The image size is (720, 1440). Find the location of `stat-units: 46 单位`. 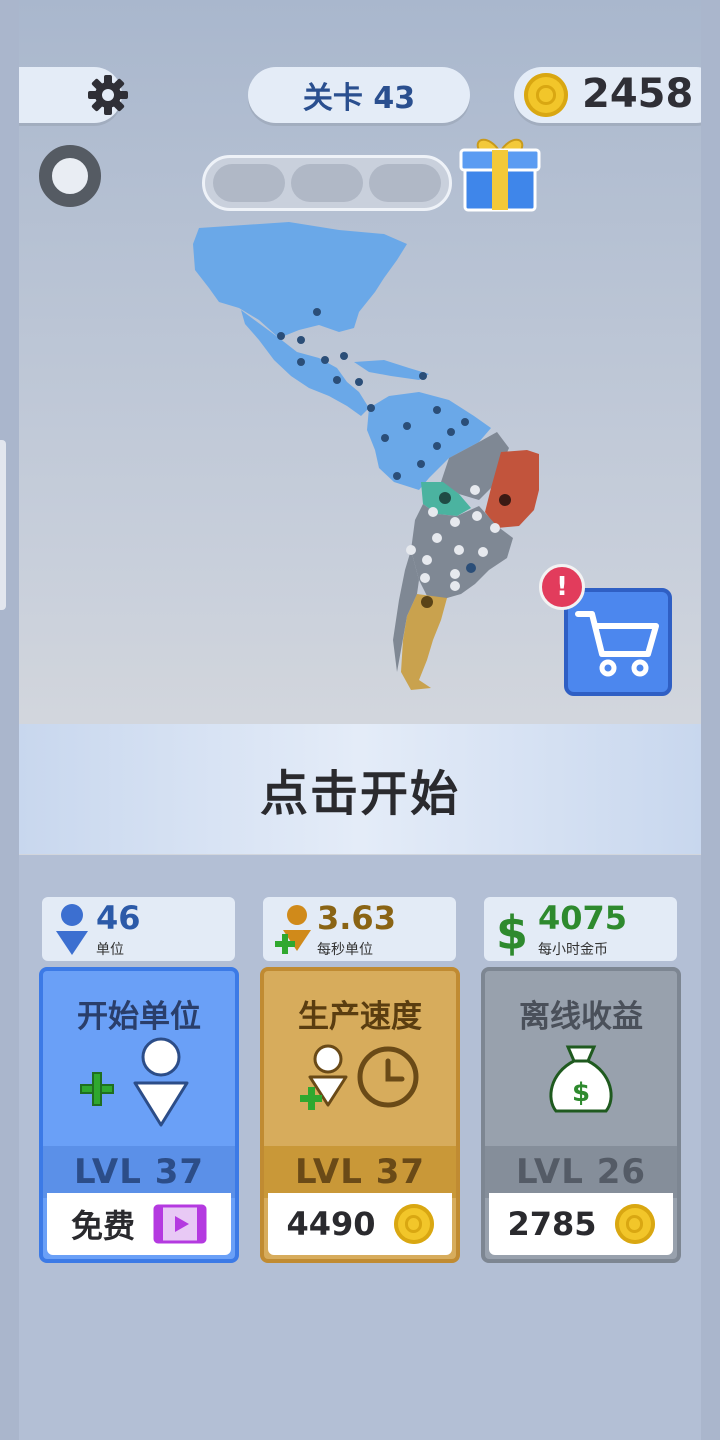

stat-units: 46 单位 is located at coordinates (138, 929).